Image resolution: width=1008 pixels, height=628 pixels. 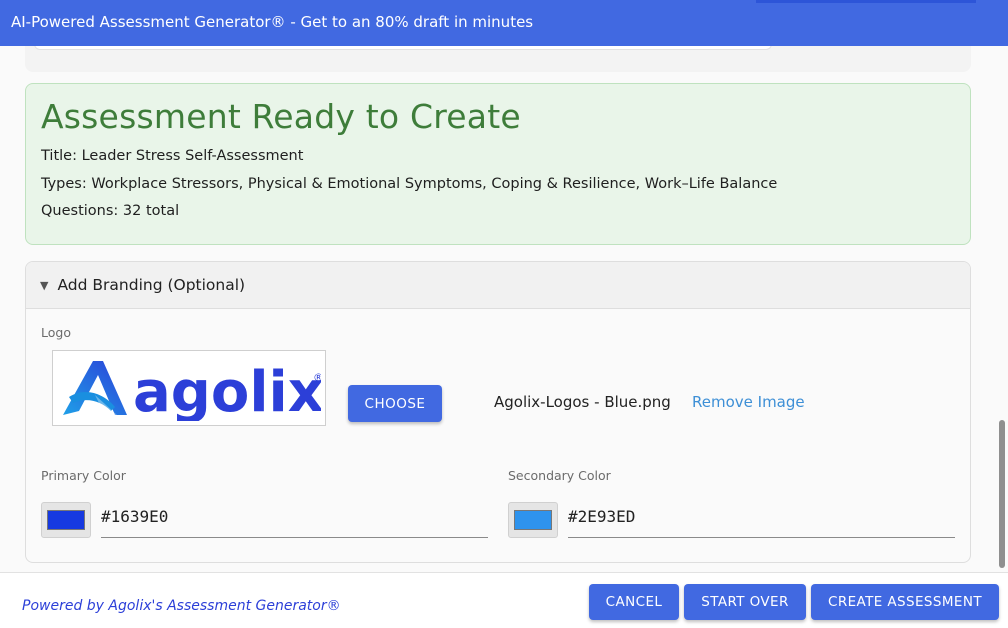 What do you see at coordinates (498, 285) in the screenshot?
I see `branding-toggle: ▼ Add Branding (Optional)` at bounding box center [498, 285].